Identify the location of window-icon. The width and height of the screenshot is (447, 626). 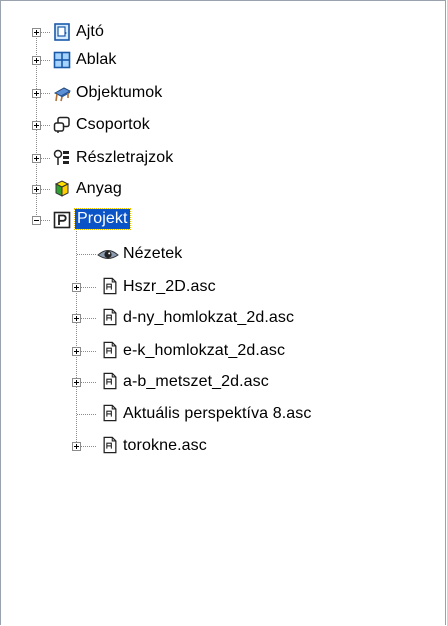
(62, 60).